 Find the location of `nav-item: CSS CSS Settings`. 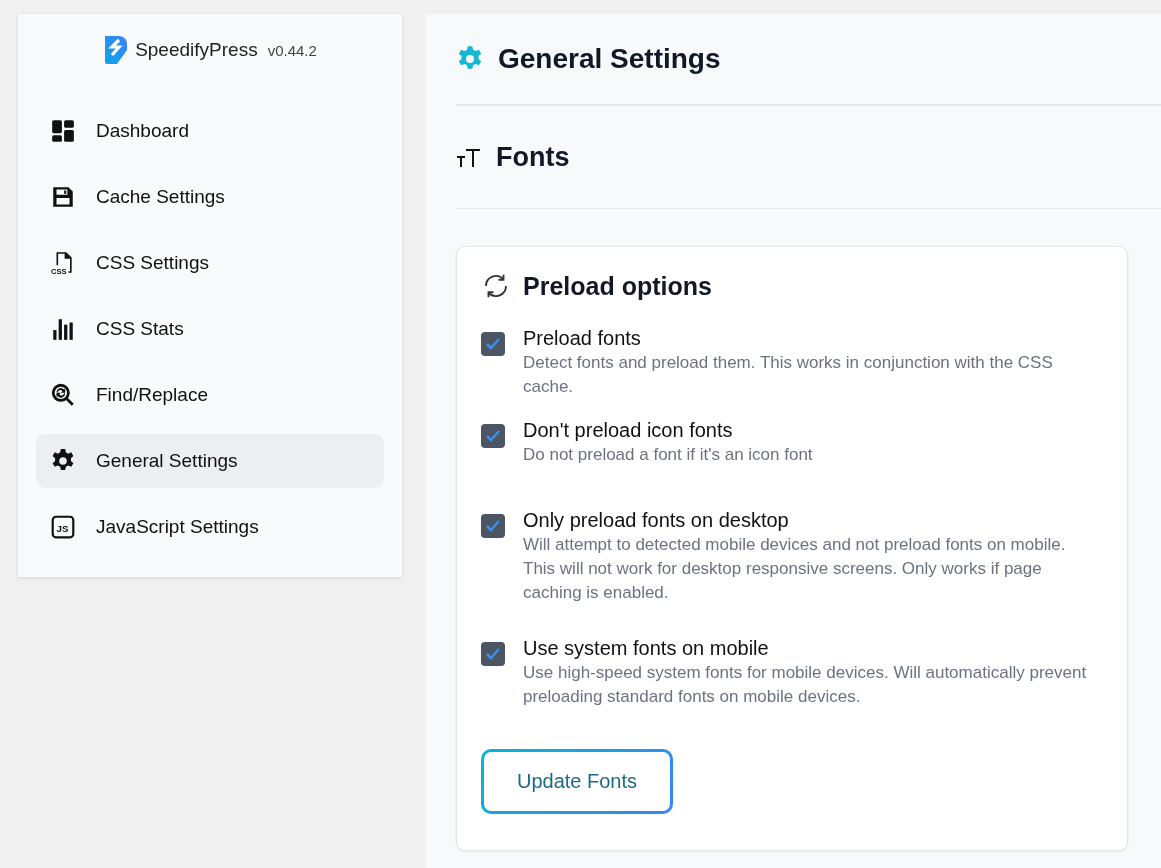

nav-item: CSS CSS Settings is located at coordinates (210, 263).